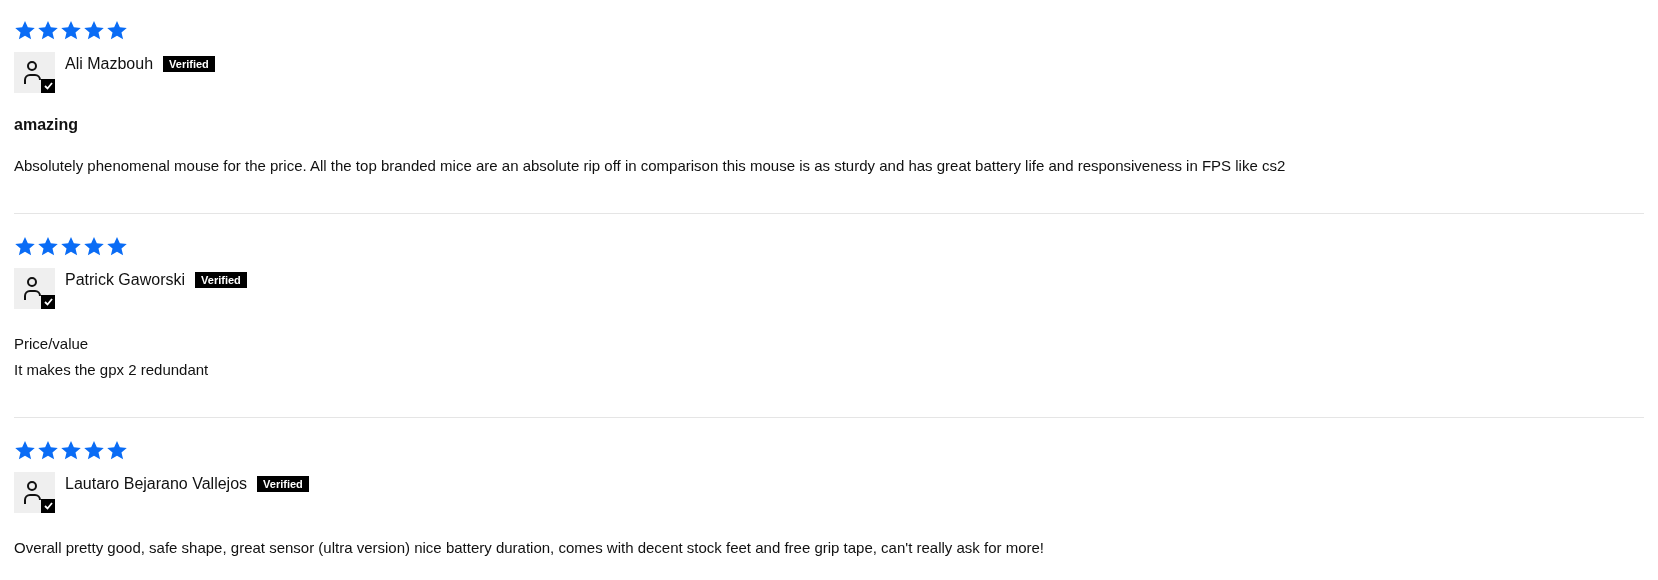  What do you see at coordinates (109, 64) in the screenshot?
I see `reviewer-name: Ali Mazbouh` at bounding box center [109, 64].